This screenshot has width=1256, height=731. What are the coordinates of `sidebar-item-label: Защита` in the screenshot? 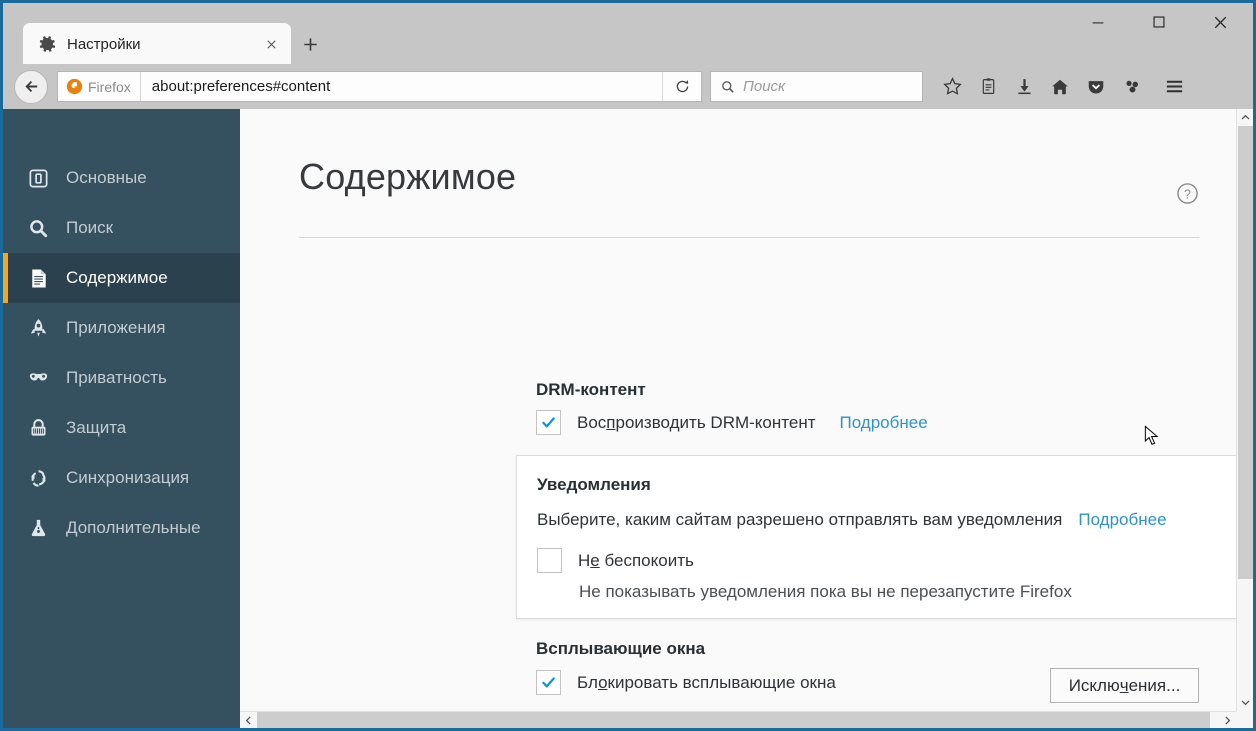 It's located at (96, 427).